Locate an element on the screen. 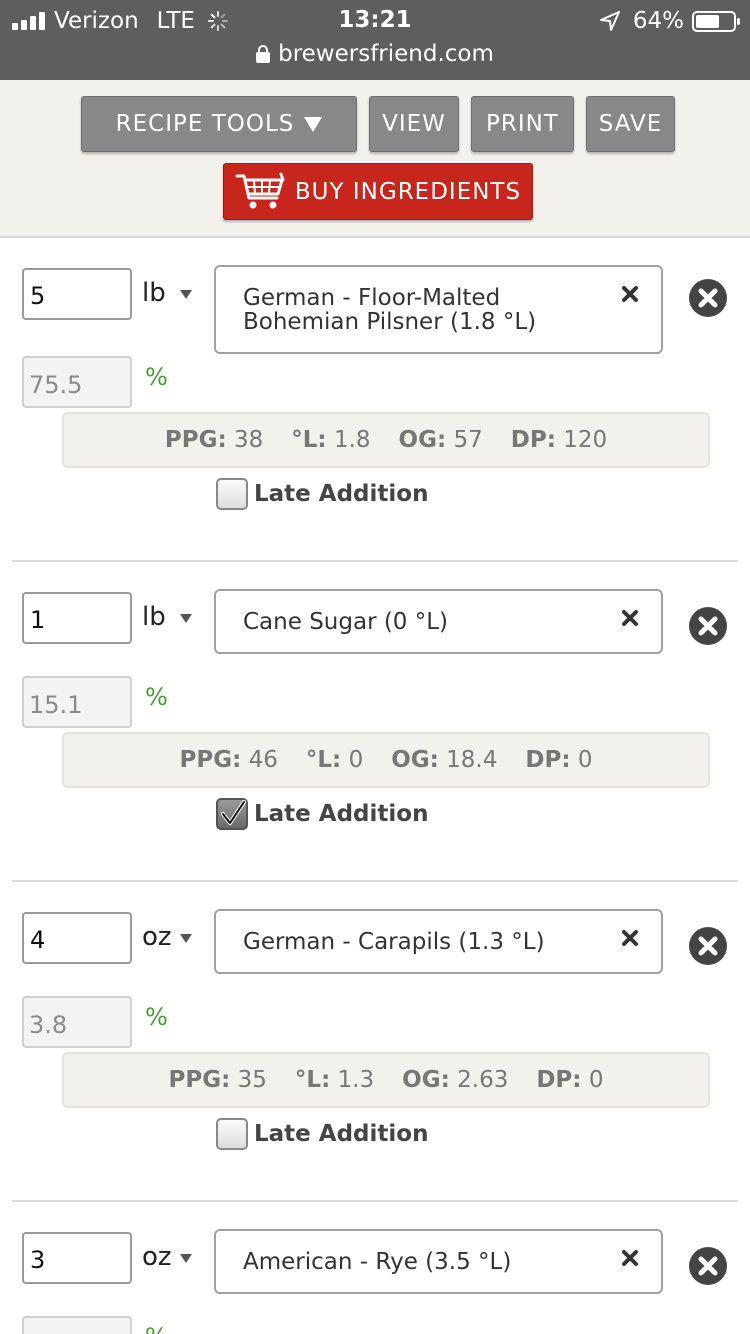  og-stat: OG: 18.4 is located at coordinates (444, 760).